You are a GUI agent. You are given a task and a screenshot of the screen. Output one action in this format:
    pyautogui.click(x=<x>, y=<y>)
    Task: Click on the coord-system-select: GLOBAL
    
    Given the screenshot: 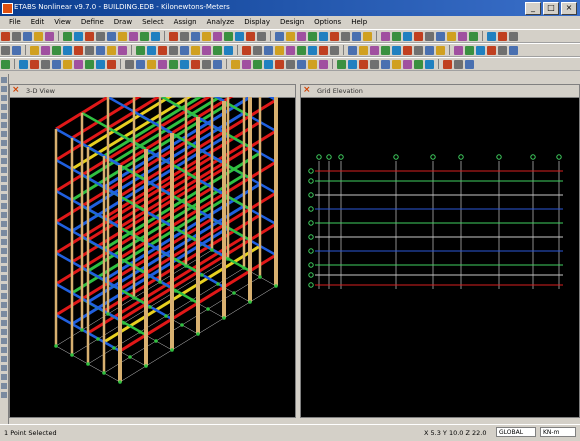 What is the action you would take?
    pyautogui.click(x=516, y=432)
    